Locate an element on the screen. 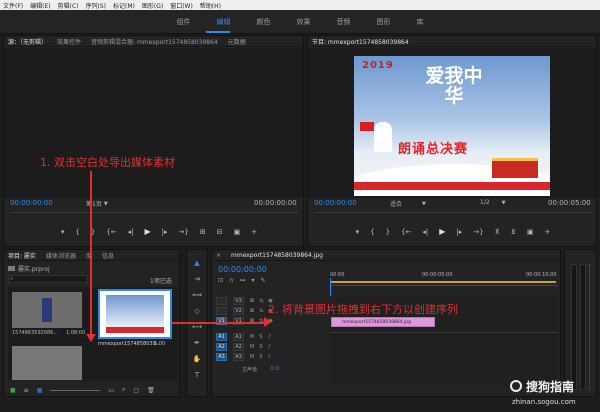  workspace-editing: 编辑 is located at coordinates (224, 22).